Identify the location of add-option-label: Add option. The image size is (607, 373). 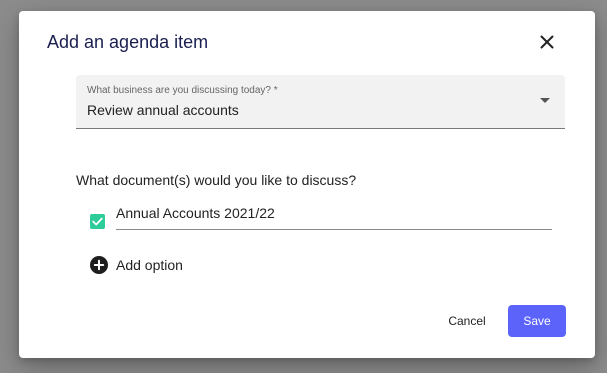
(149, 265).